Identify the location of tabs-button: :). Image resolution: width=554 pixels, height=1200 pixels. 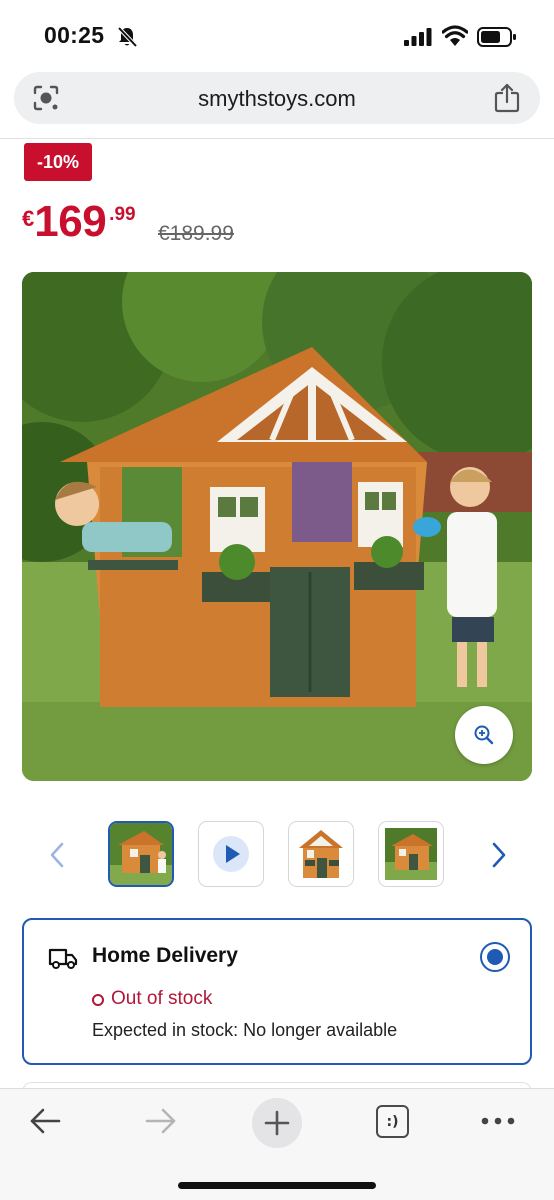
(392, 1121).